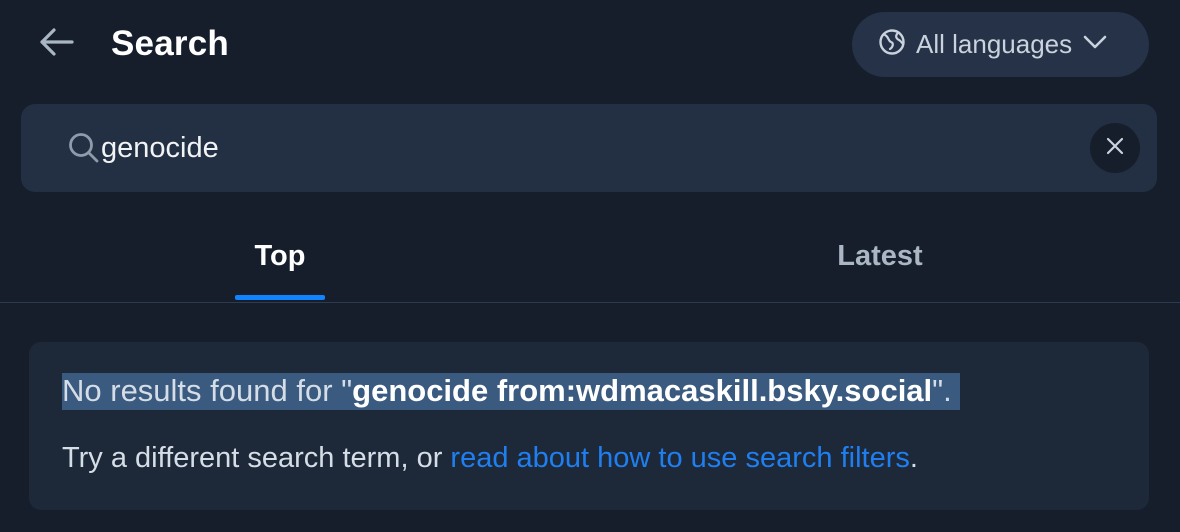 This screenshot has height=532, width=1180. I want to click on arrow-left-icon, so click(56, 44).